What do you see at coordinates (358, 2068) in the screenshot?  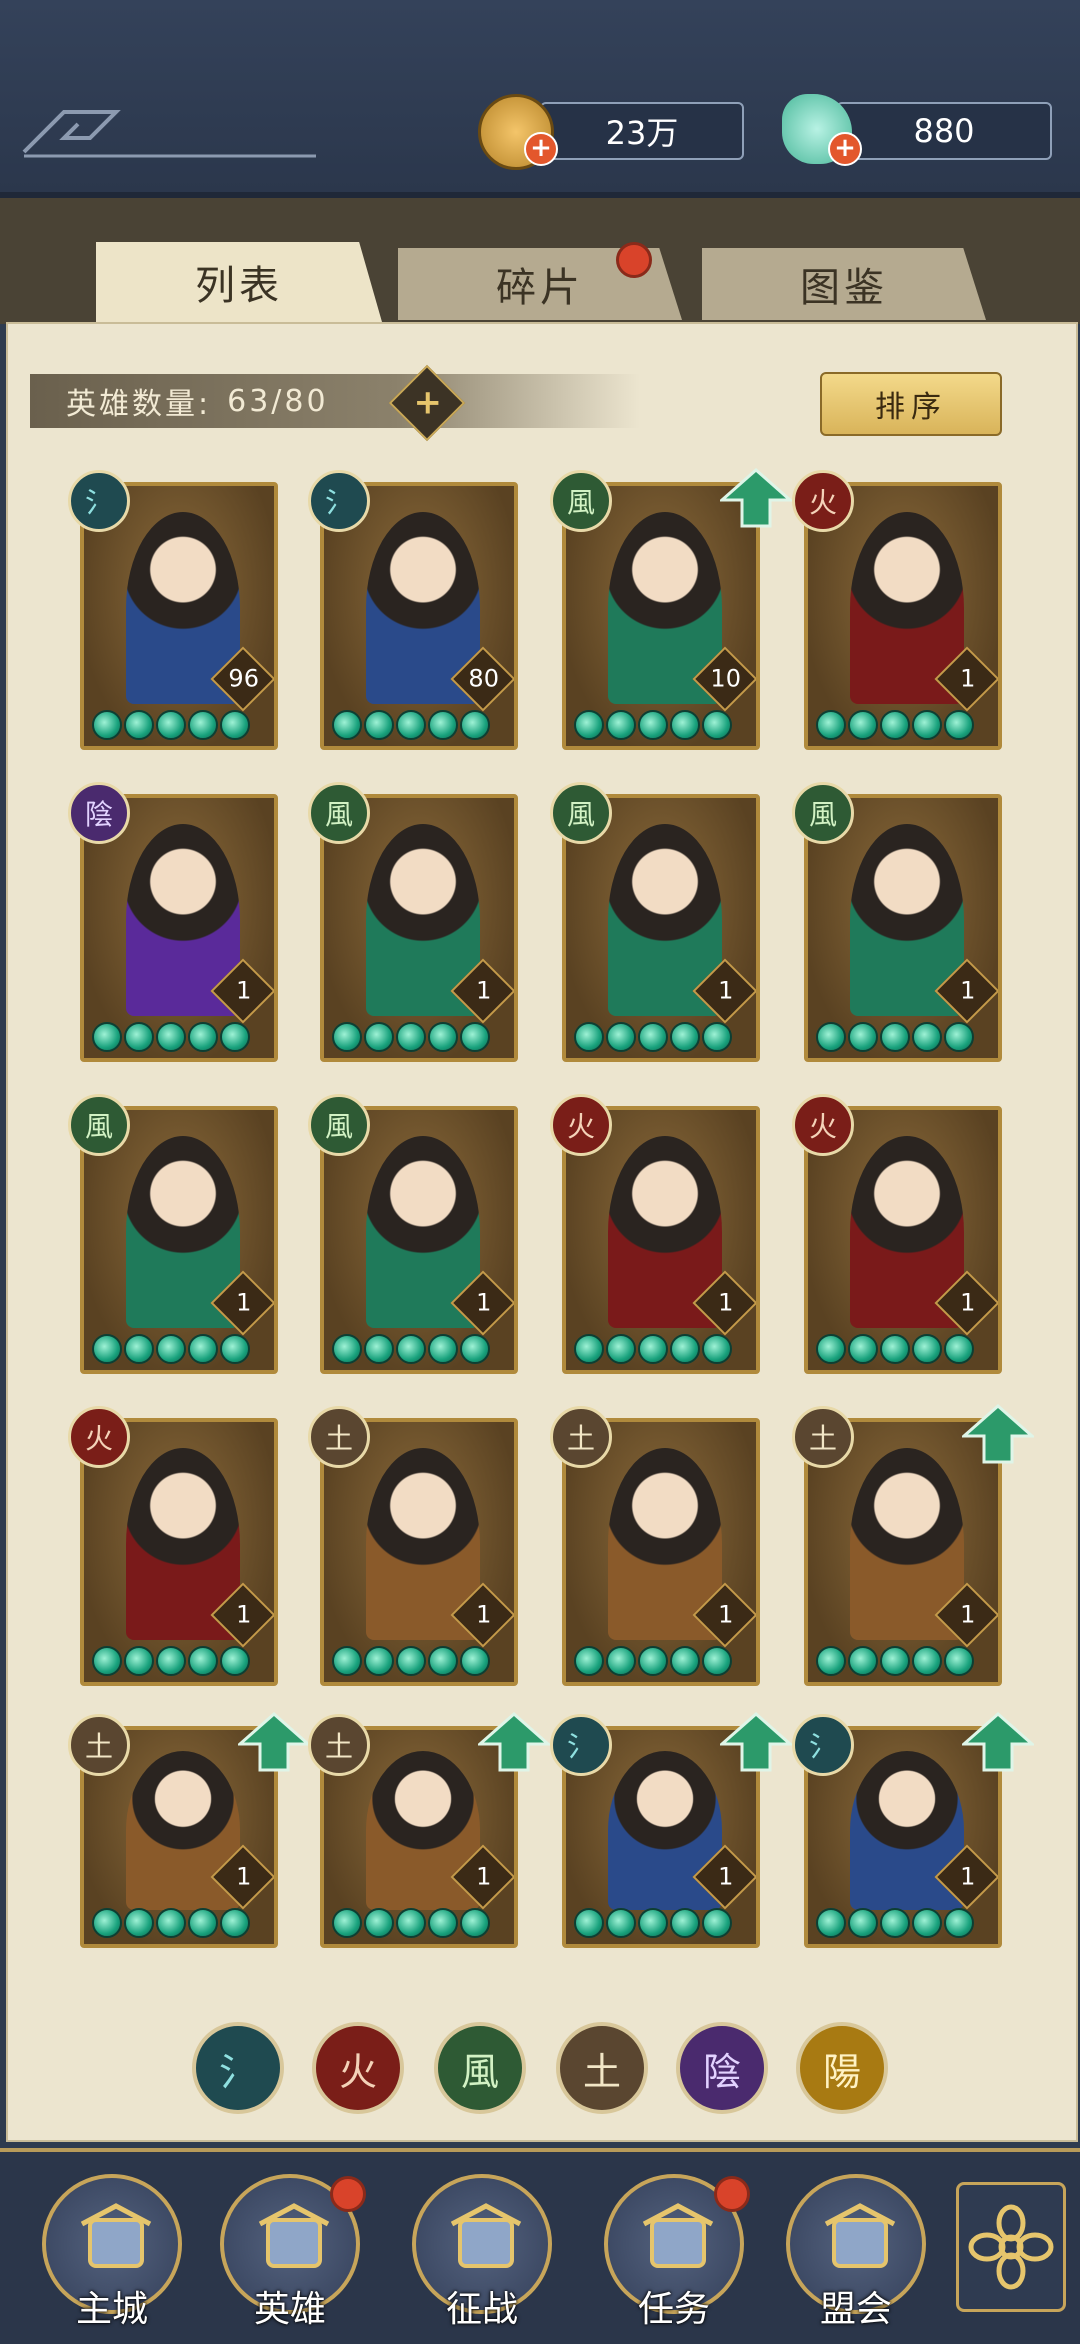 I see `filter-fire-button: 火` at bounding box center [358, 2068].